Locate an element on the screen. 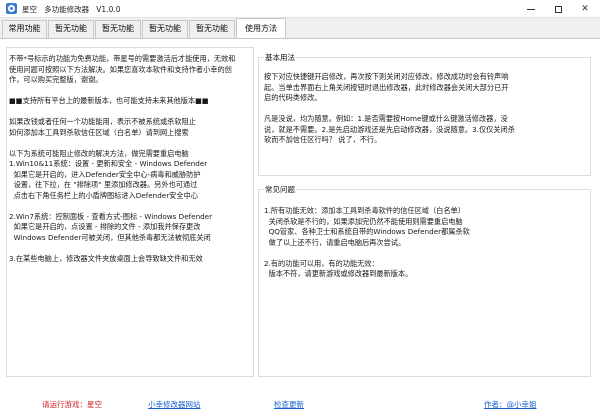 The height and width of the screenshot is (420, 600). tab-no-function-2: 暂无功能 is located at coordinates (118, 29).